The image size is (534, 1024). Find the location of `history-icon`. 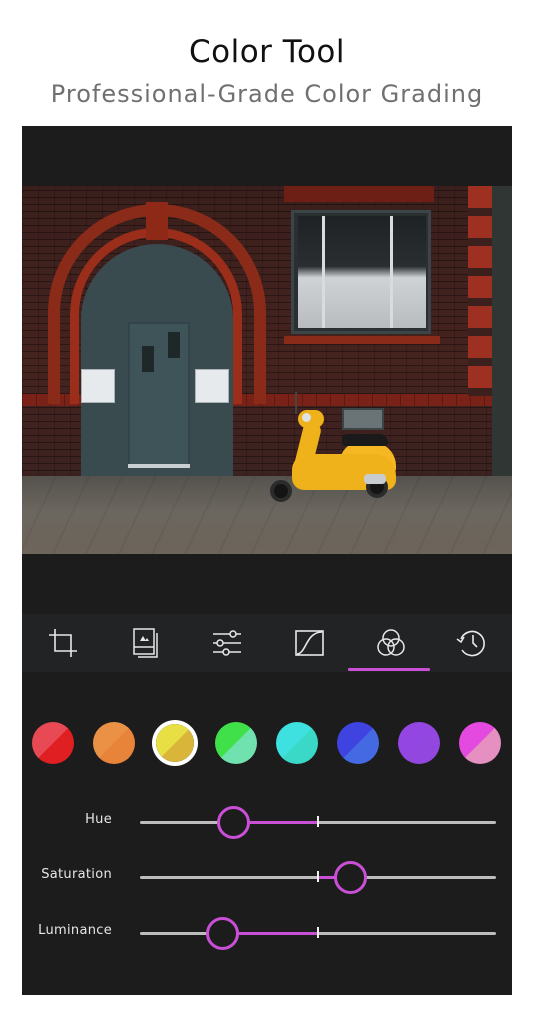

history-icon is located at coordinates (470, 643).